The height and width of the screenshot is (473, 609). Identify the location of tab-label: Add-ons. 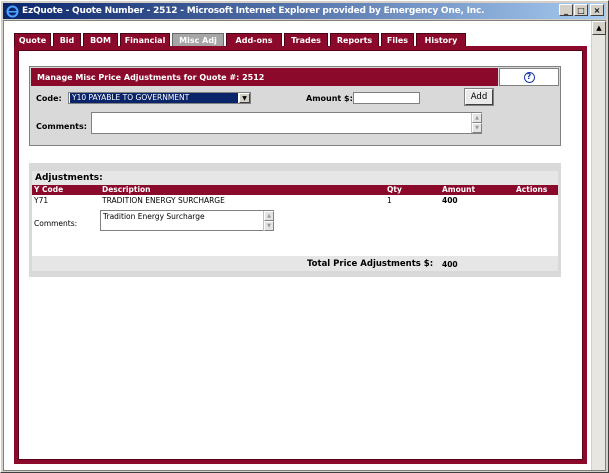
(254, 40).